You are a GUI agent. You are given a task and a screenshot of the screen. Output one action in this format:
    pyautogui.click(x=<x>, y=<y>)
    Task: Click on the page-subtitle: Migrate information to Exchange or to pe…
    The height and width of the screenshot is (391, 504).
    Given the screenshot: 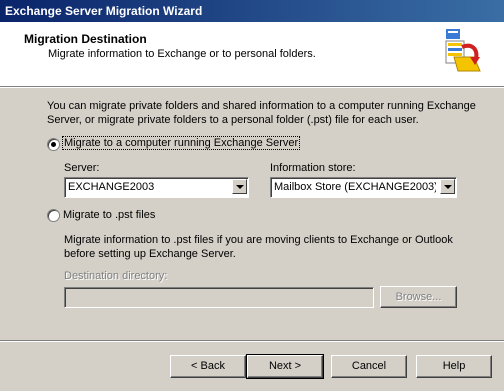 What is the action you would take?
    pyautogui.click(x=182, y=54)
    